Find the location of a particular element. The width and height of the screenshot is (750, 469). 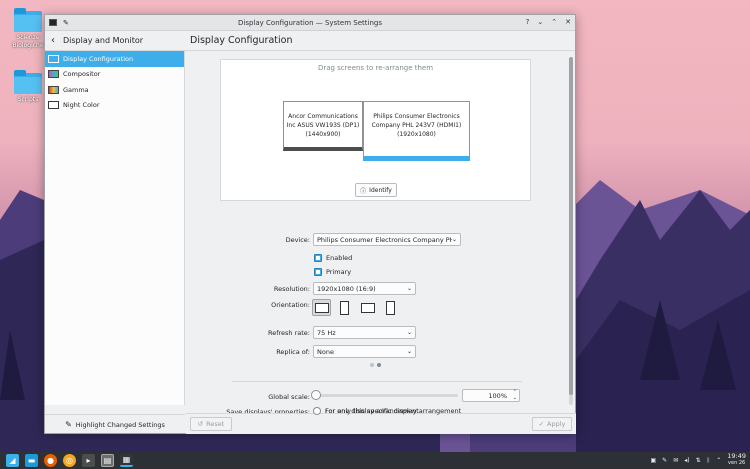

scrollbar-thumb is located at coordinates (571, 226).